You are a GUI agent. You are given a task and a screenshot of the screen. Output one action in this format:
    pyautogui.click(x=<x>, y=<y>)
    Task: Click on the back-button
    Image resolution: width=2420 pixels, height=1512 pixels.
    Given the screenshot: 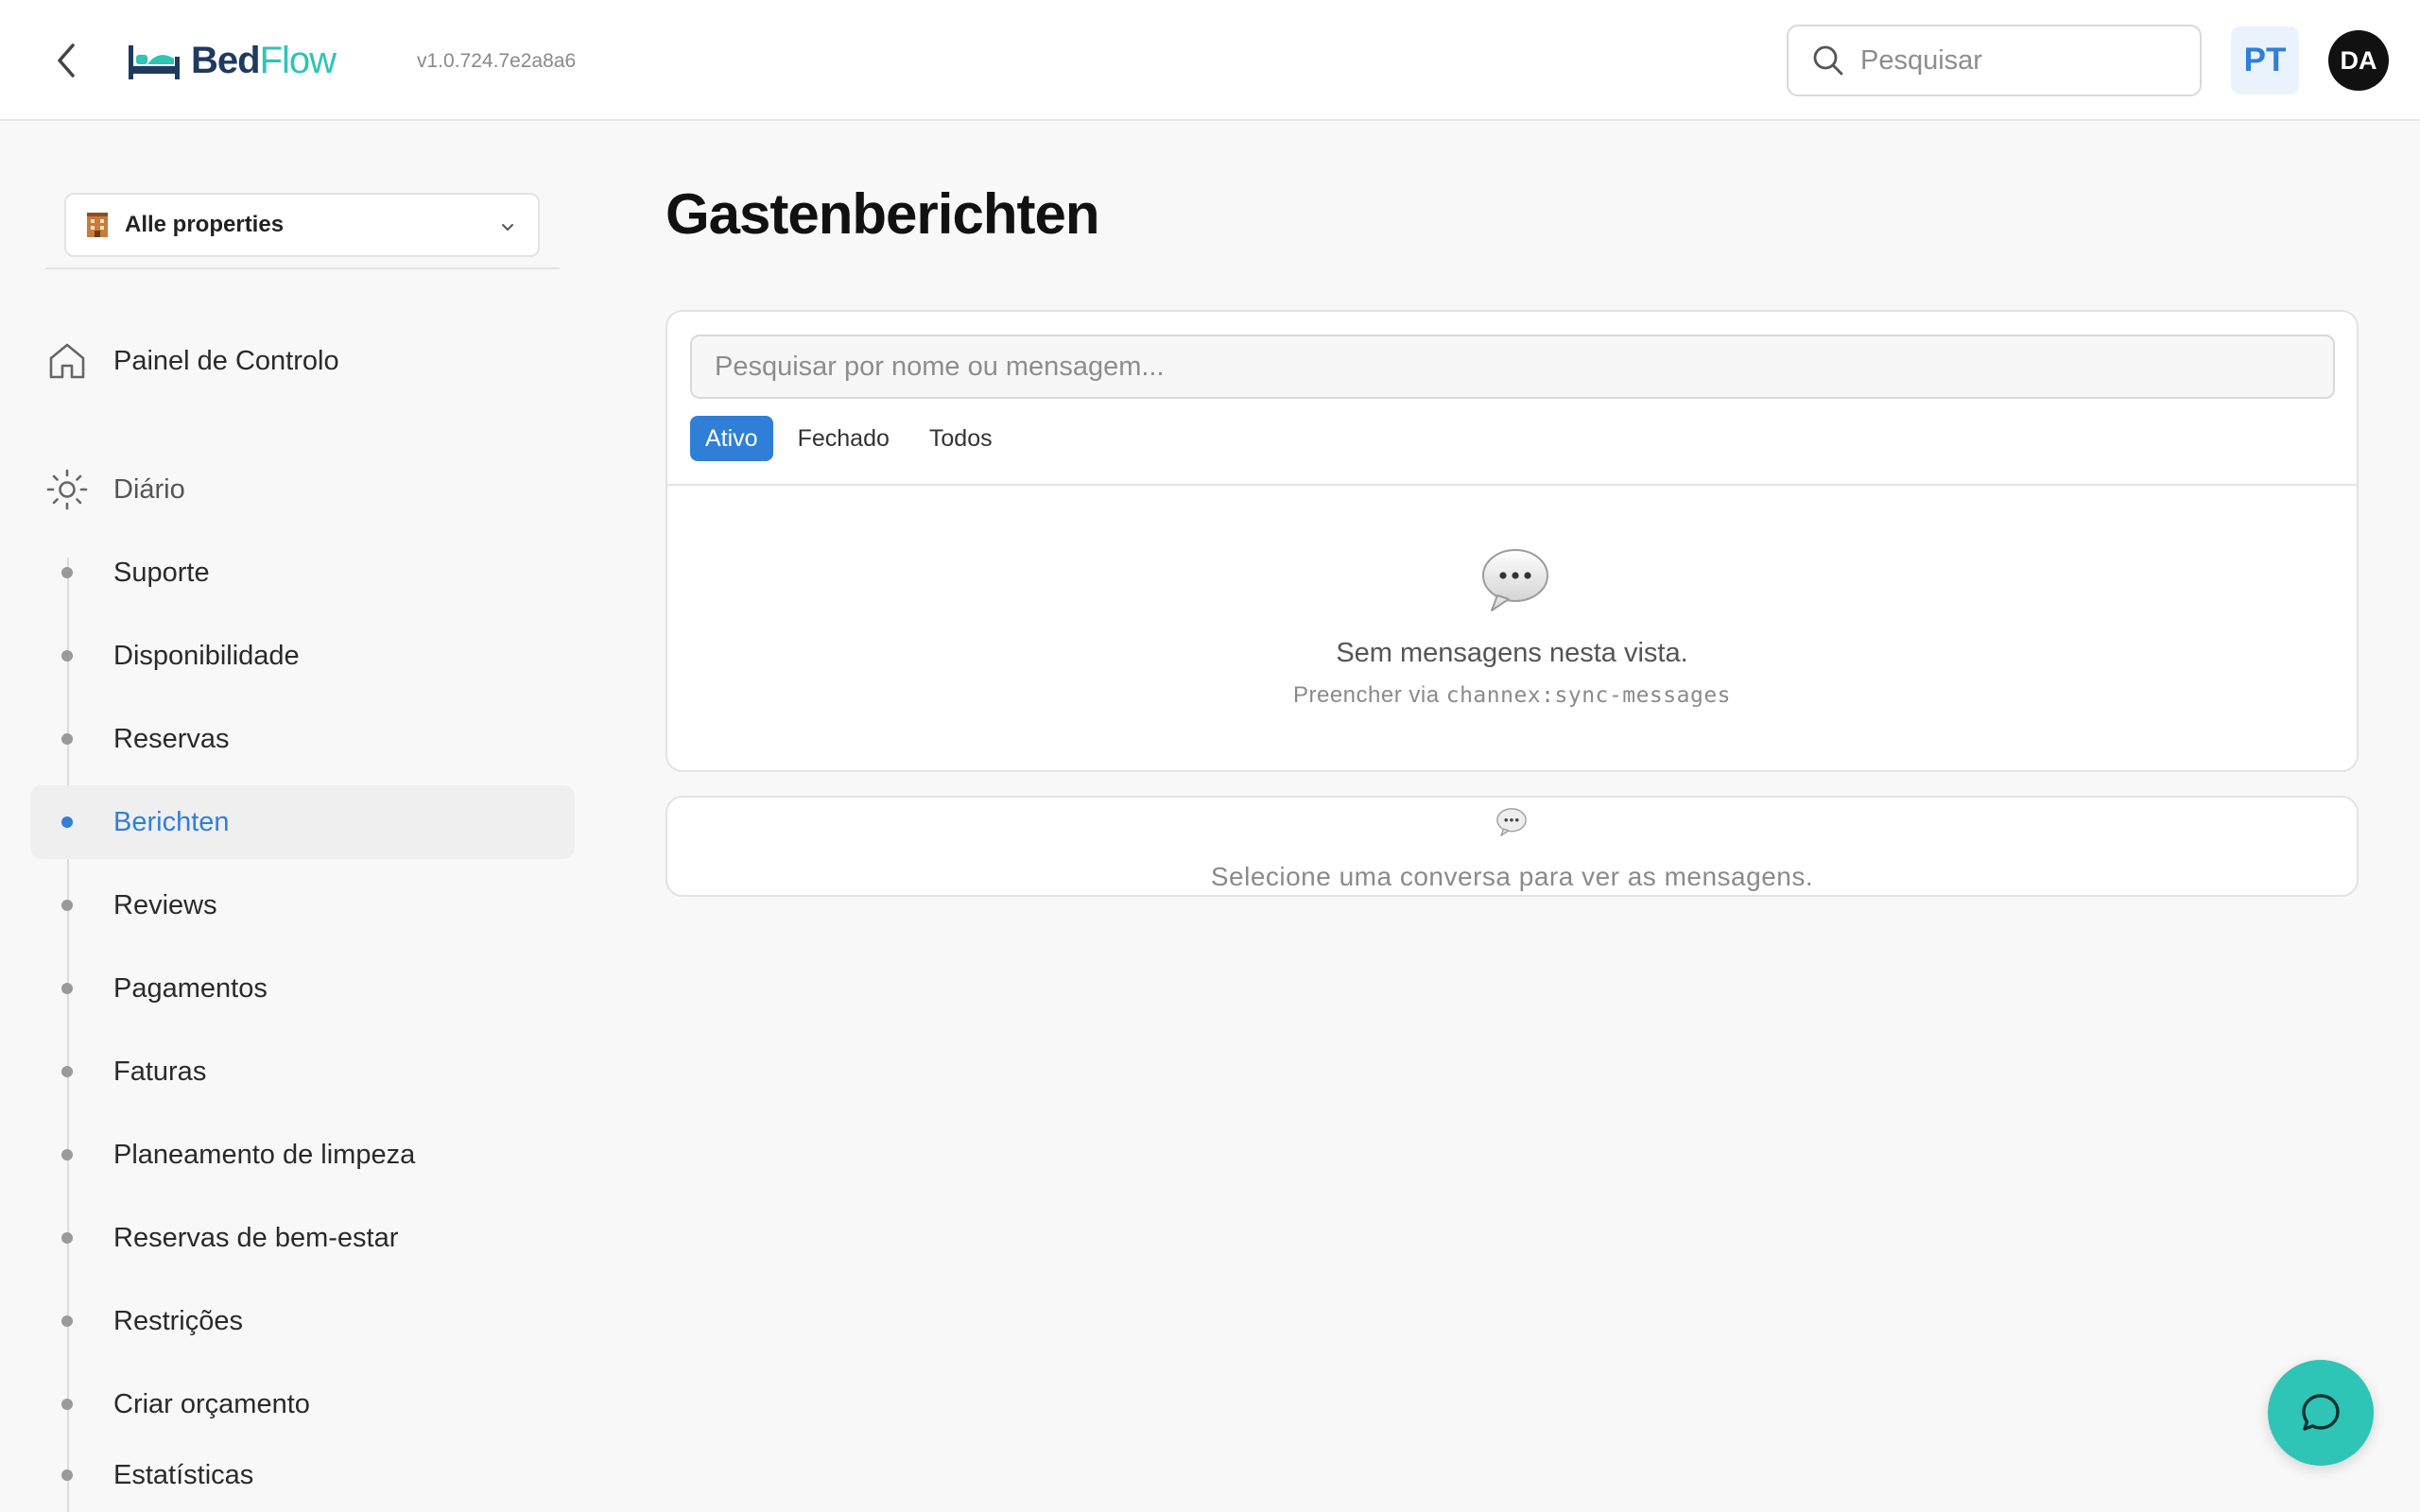 What is the action you would take?
    pyautogui.click(x=66, y=60)
    